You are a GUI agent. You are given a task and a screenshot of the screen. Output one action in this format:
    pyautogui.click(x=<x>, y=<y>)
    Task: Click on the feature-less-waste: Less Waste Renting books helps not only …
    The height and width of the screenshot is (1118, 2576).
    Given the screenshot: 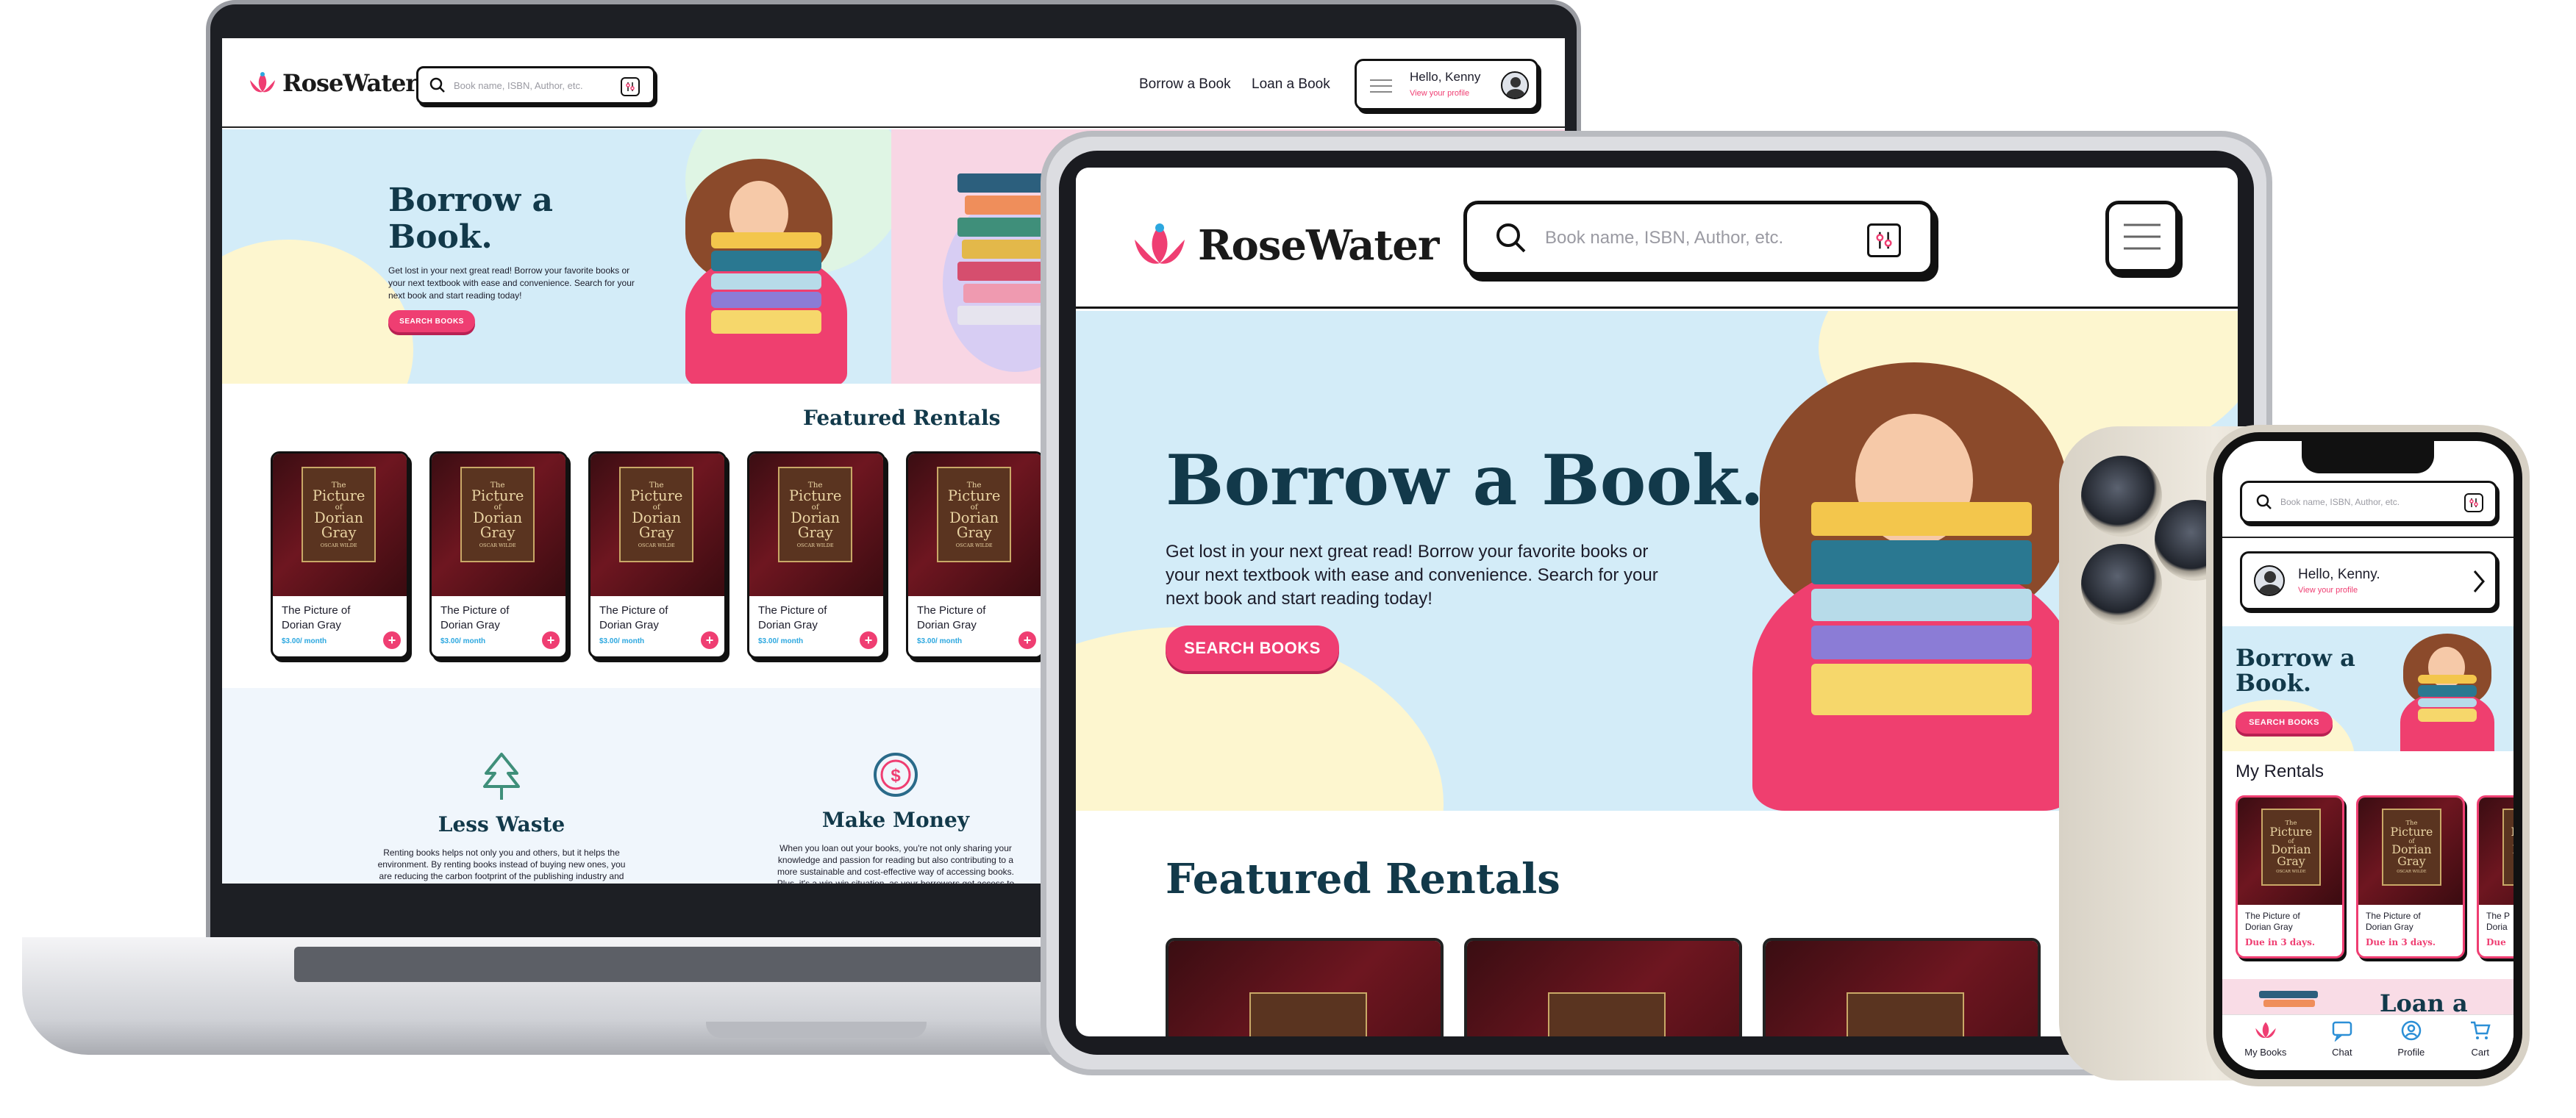 What is the action you would take?
    pyautogui.click(x=502, y=818)
    